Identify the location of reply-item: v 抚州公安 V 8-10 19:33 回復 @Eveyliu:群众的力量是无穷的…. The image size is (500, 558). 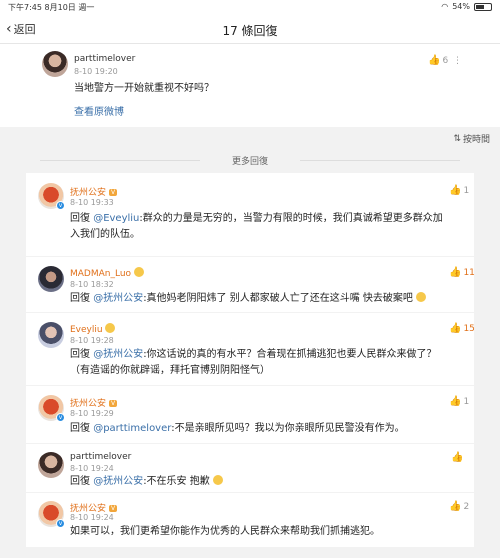
(250, 214).